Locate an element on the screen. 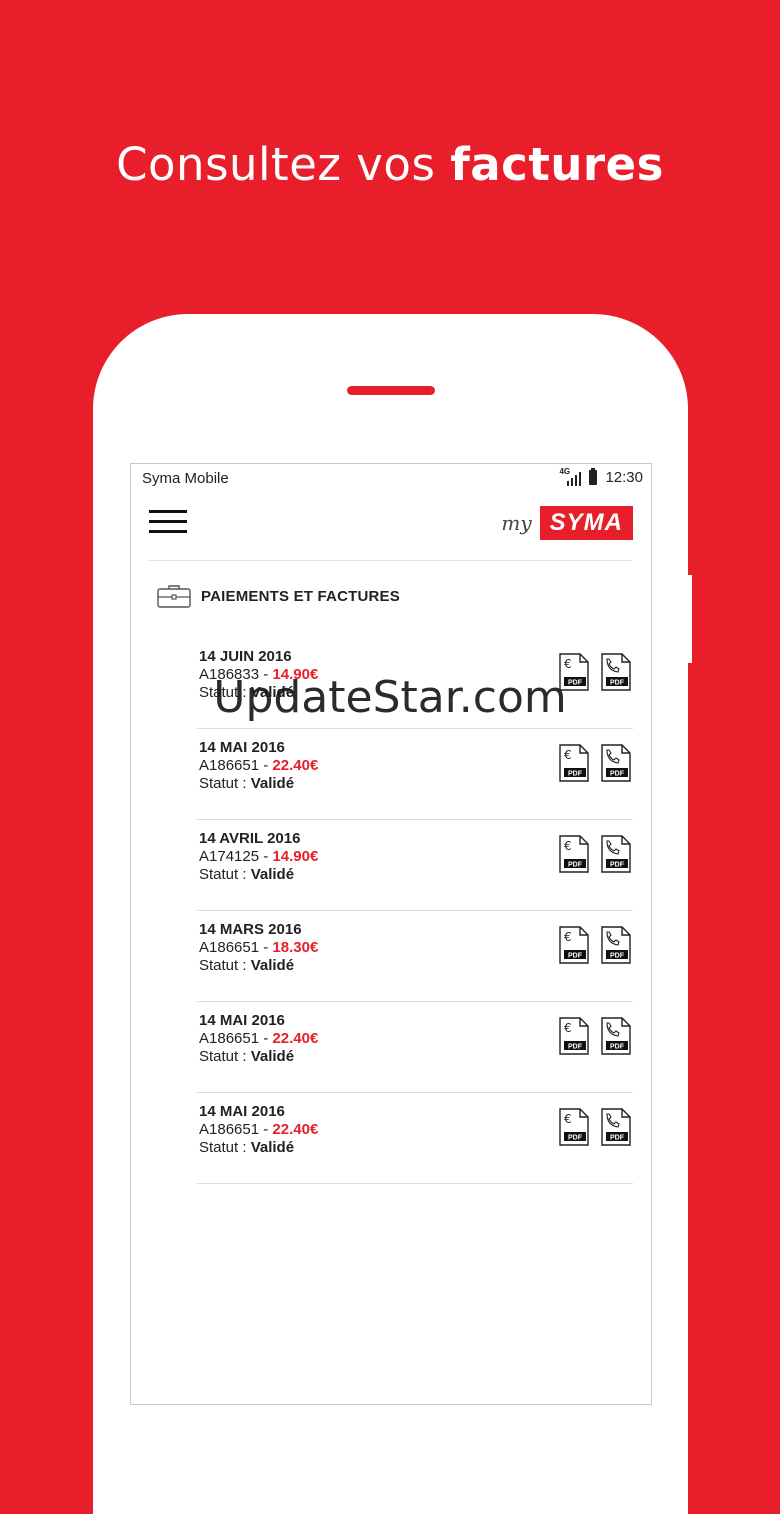 The image size is (780, 1514). brand-logo: my SYMA is located at coordinates (567, 523).